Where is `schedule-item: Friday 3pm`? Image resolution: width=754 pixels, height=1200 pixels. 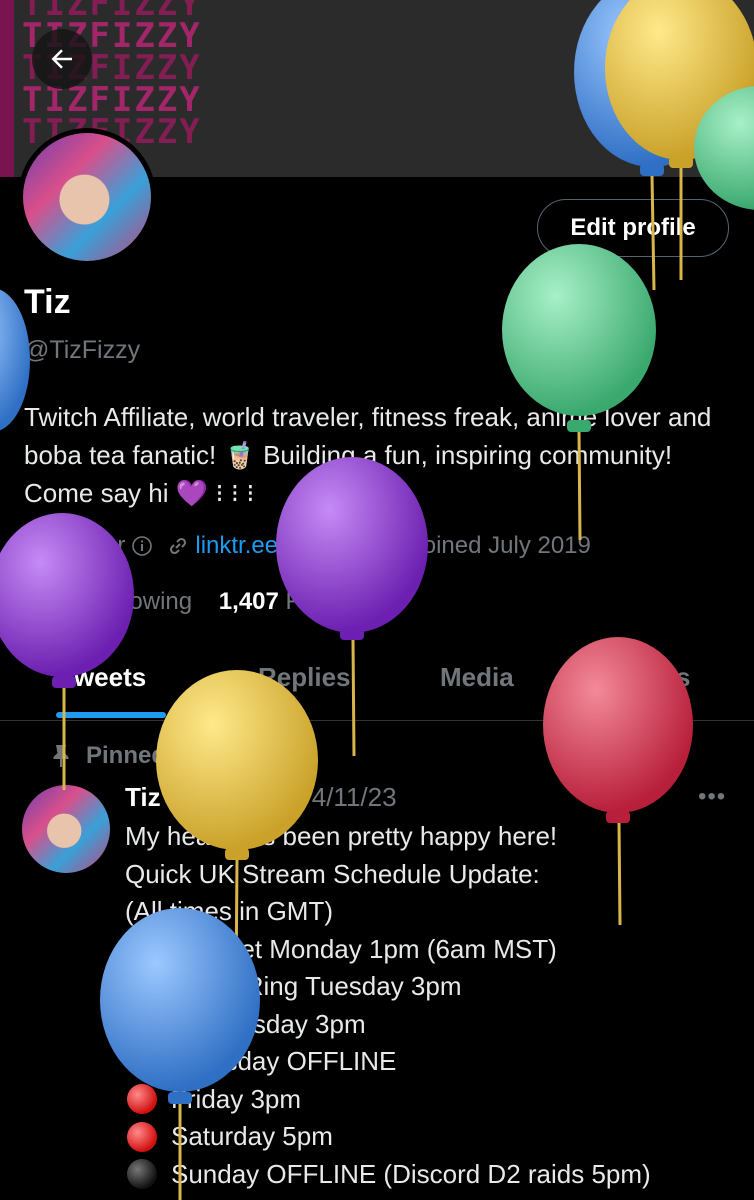
schedule-item: Friday 3pm is located at coordinates (435, 1100).